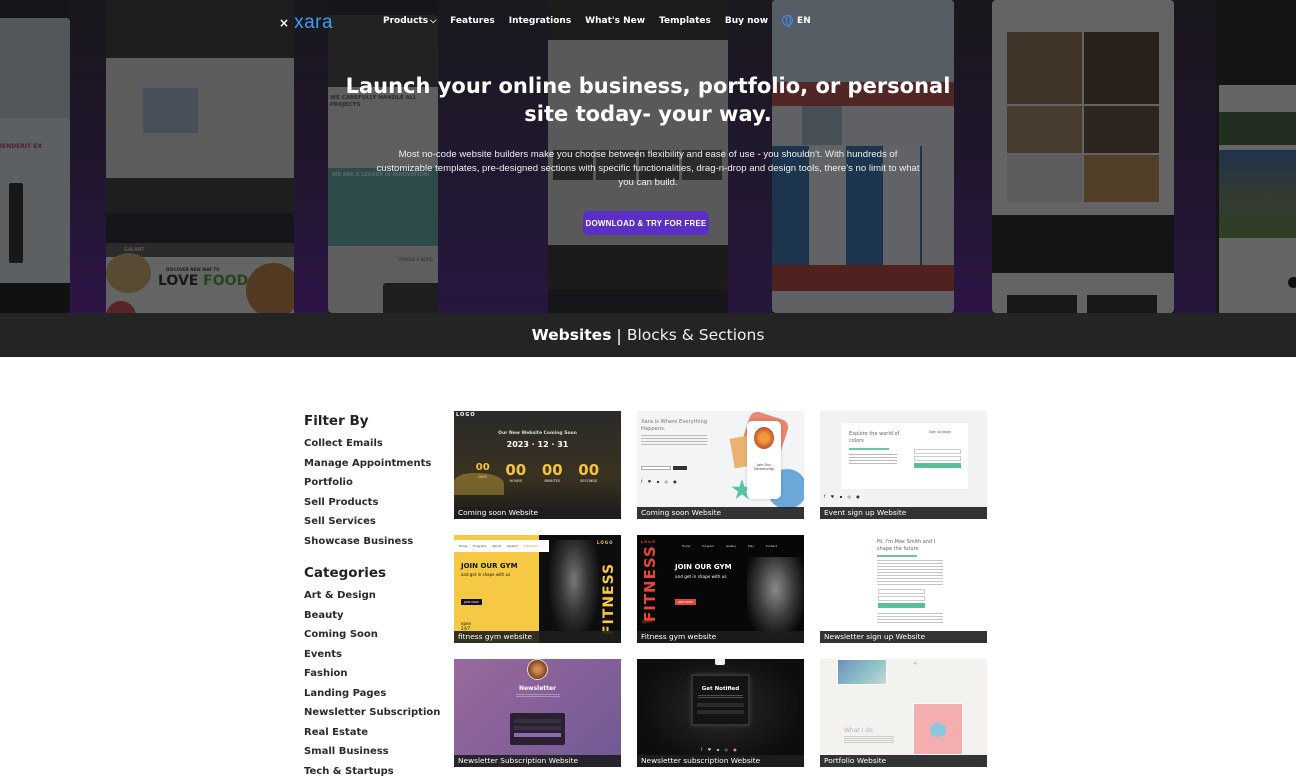 This screenshot has width=1296, height=783. Describe the element at coordinates (374, 444) in the screenshot. I see `filter-collect-emails: Collect Emails` at that location.